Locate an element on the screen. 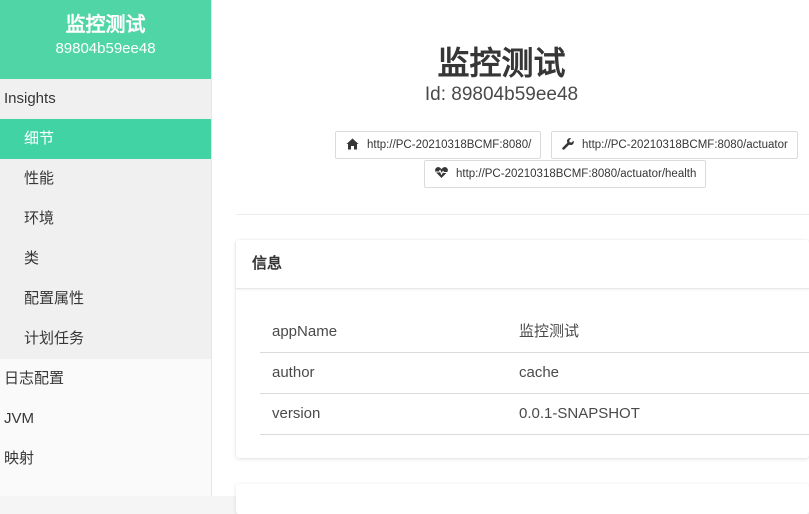 This screenshot has height=514, width=809. table-row: author cache is located at coordinates (534, 373).